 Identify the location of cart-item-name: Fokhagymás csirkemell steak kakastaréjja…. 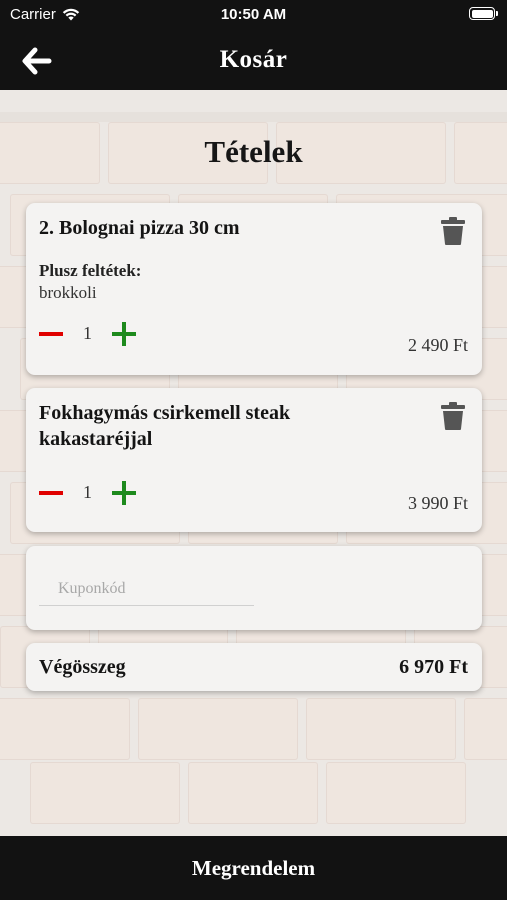
(165, 426).